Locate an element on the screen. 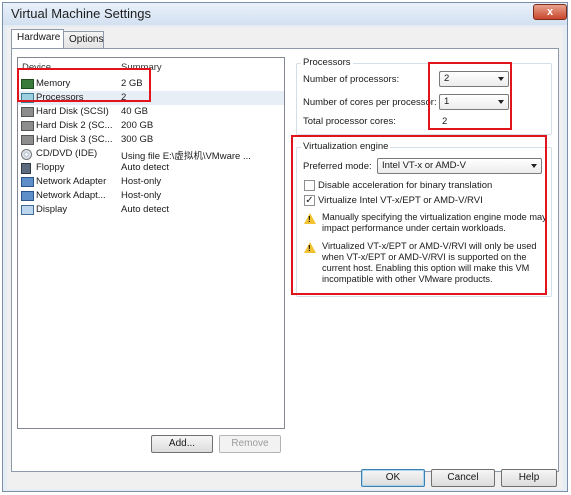 The width and height of the screenshot is (571, 495). device-summary: 200 GB is located at coordinates (137, 125).